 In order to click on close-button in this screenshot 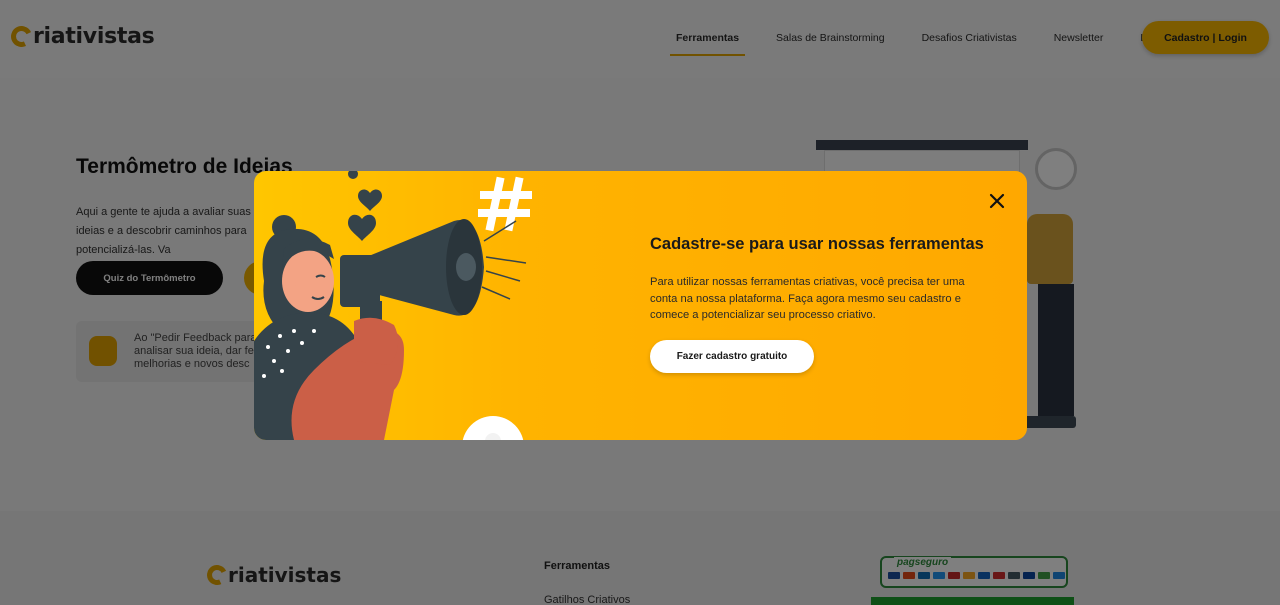, I will do `click(997, 201)`.